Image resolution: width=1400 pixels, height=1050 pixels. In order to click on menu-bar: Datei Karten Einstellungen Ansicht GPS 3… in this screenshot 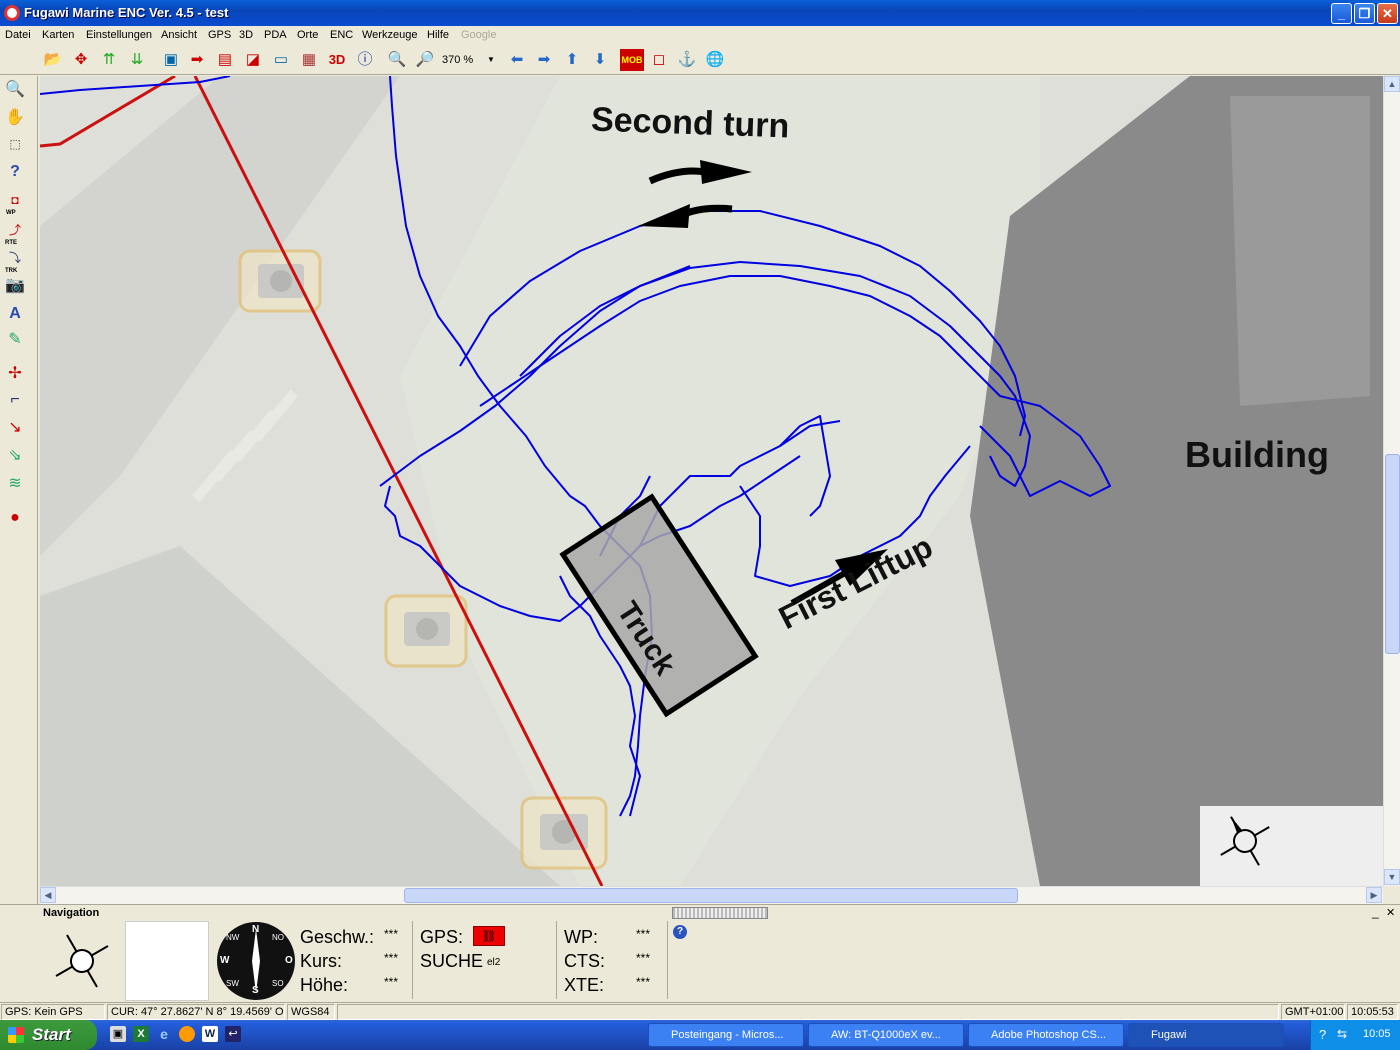, I will do `click(700, 35)`.